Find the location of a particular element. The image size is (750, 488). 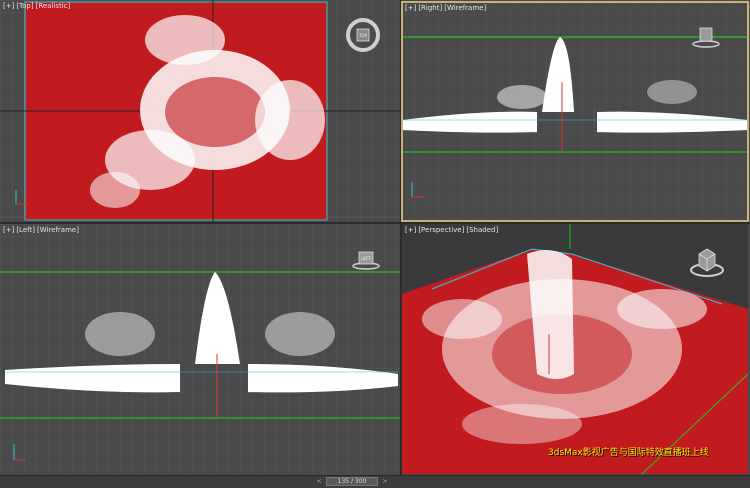

viewport-mode-label: [Realistic] is located at coordinates (53, 6).